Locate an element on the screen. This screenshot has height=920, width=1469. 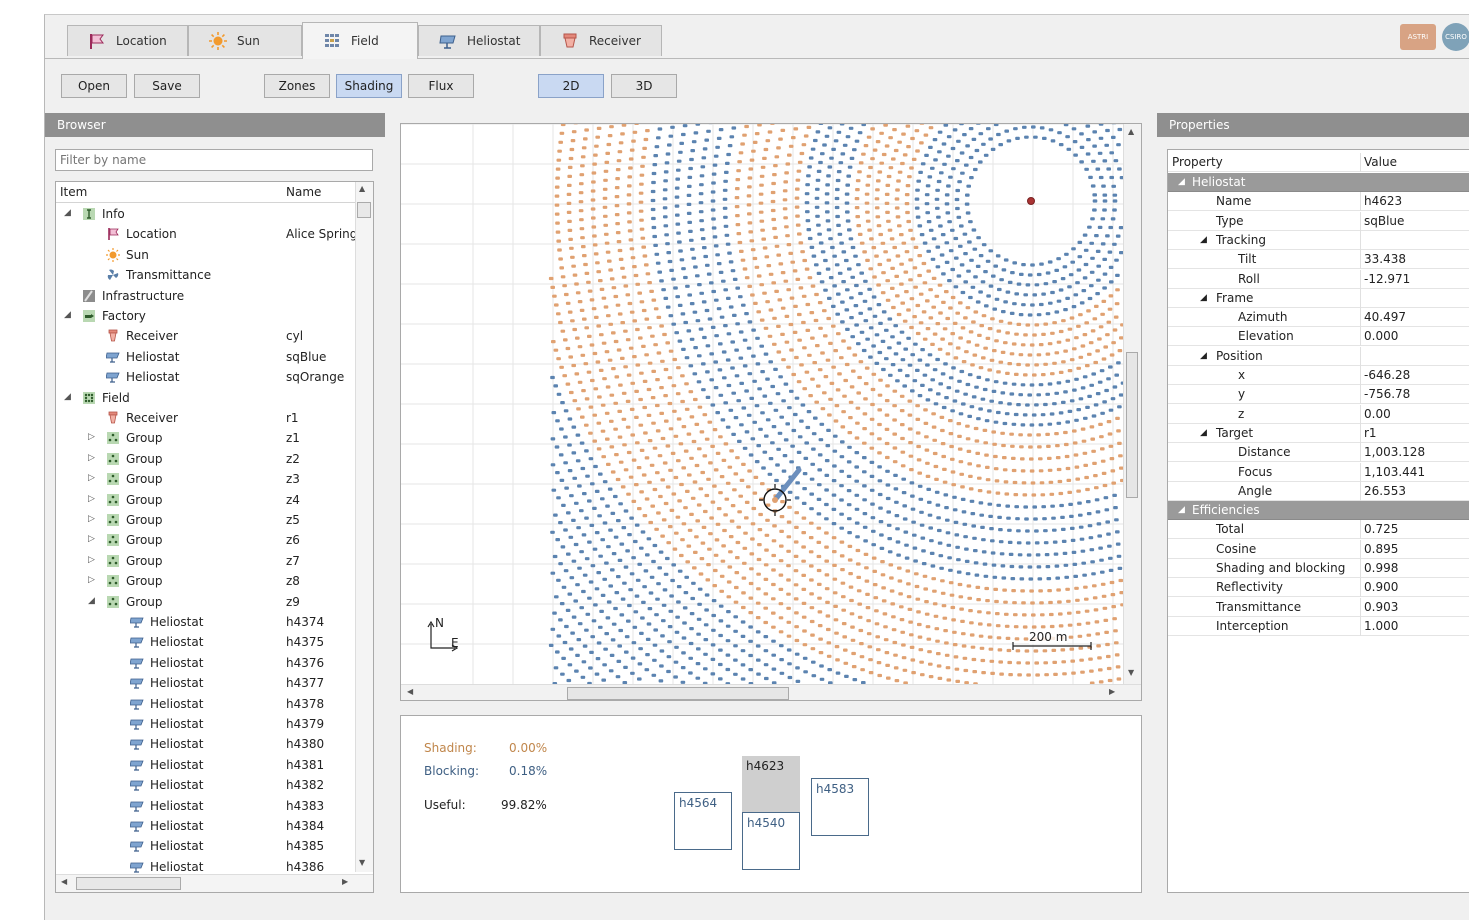
tree-row: Heliostath4383 is located at coordinates (206, 806).